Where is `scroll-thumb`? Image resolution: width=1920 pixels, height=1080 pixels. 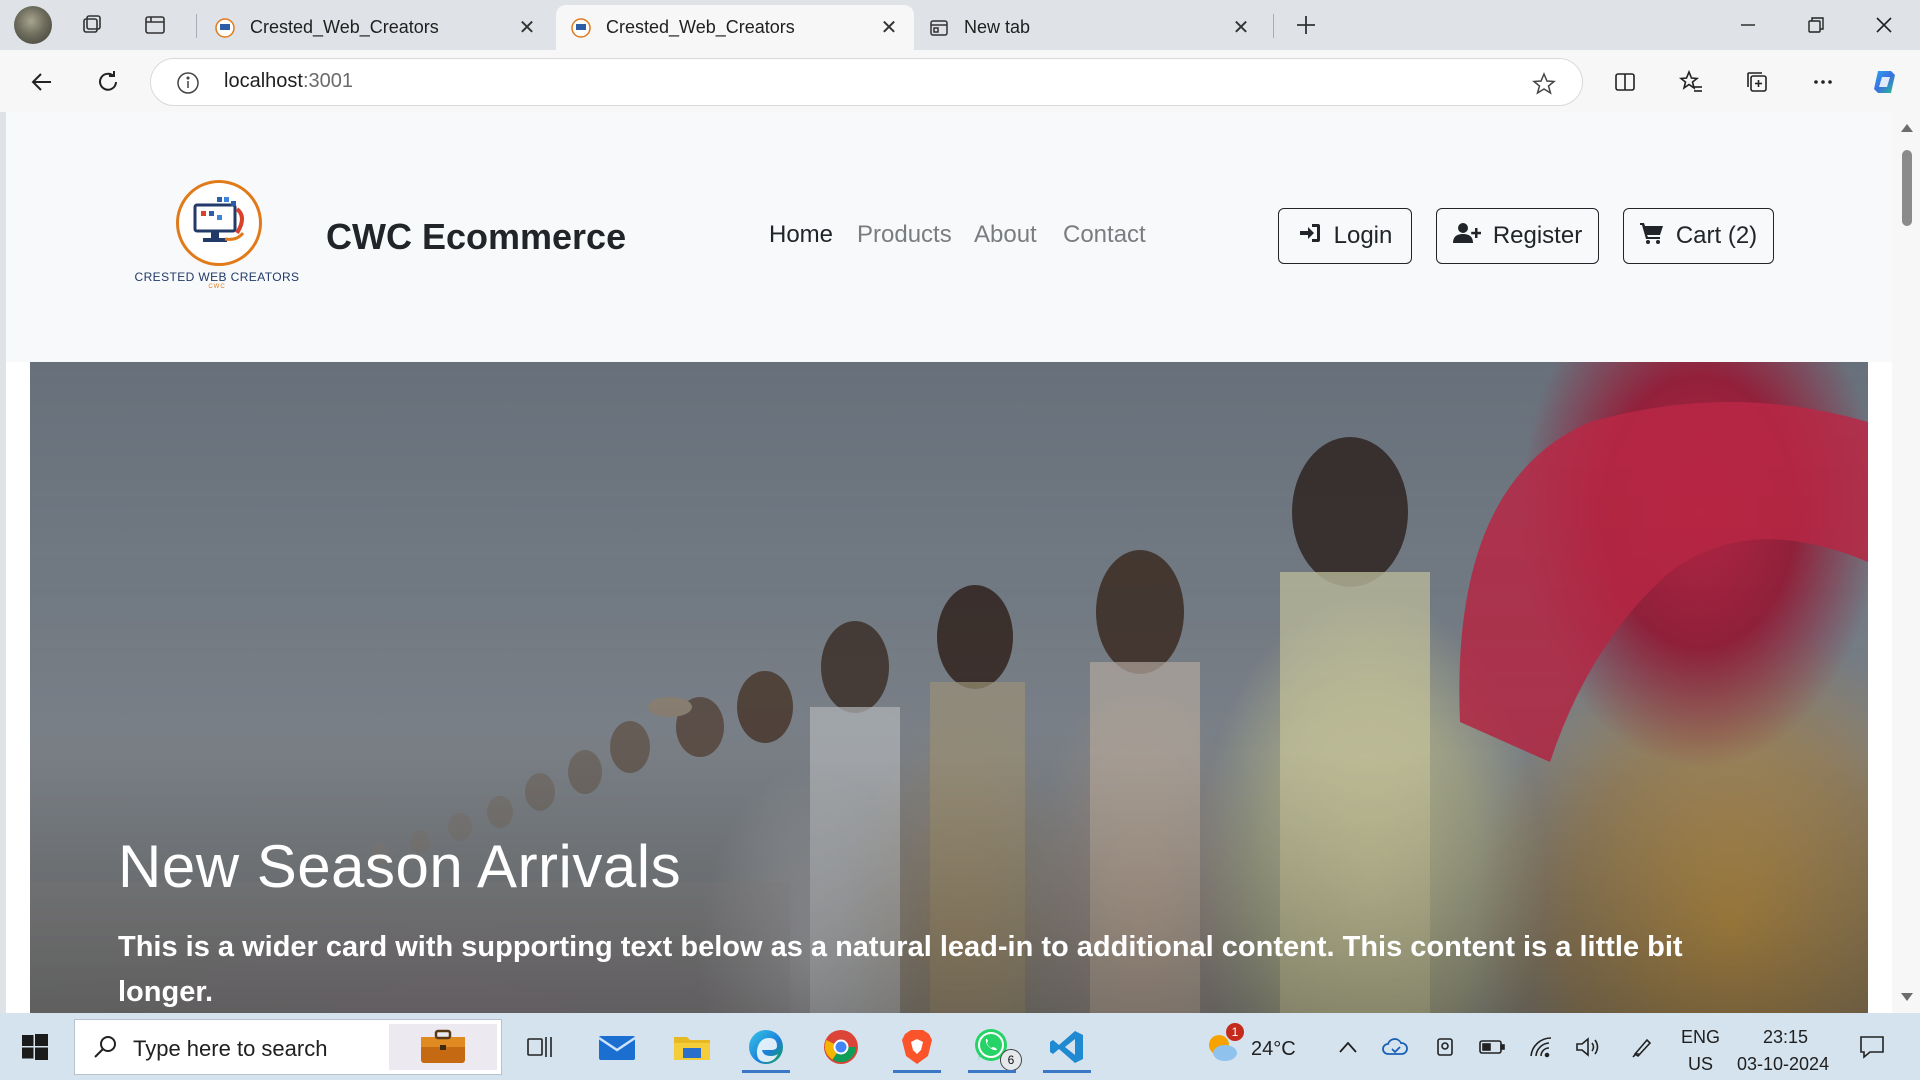
scroll-thumb is located at coordinates (1907, 188).